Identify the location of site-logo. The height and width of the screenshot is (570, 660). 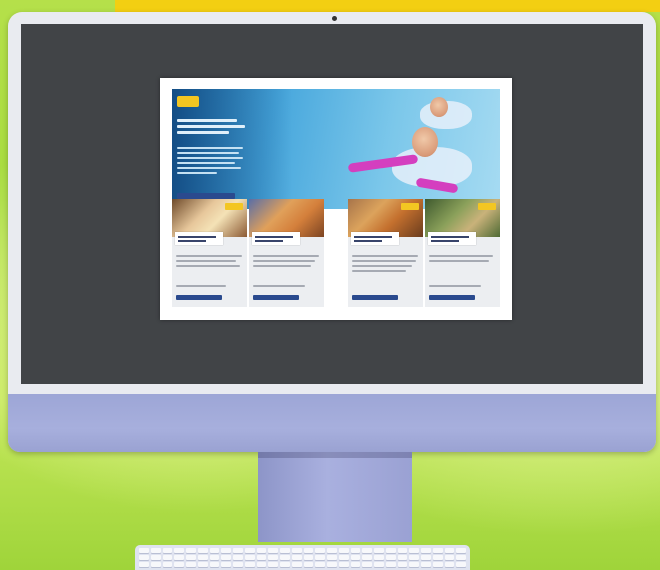
(188, 101).